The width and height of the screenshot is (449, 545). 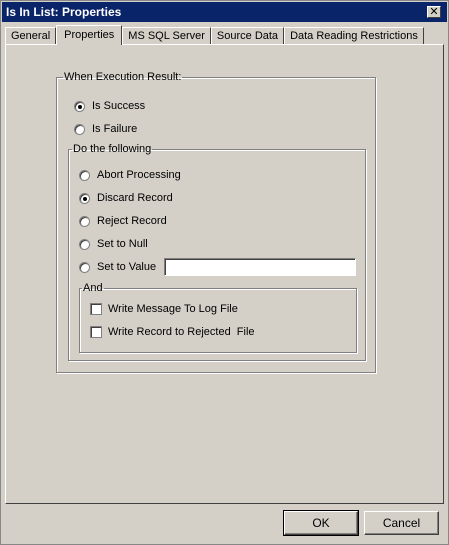 I want to click on title-bar: Is In List: Properties ✕, so click(x=224, y=12).